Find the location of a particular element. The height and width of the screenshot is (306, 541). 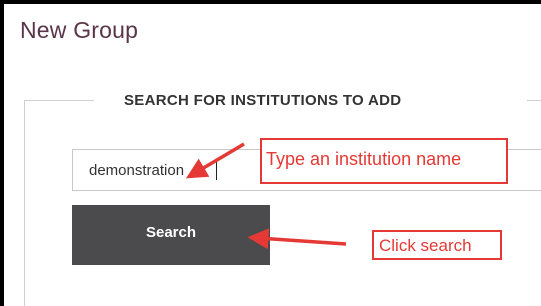

fieldset-border-left is located at coordinates (24, 203).